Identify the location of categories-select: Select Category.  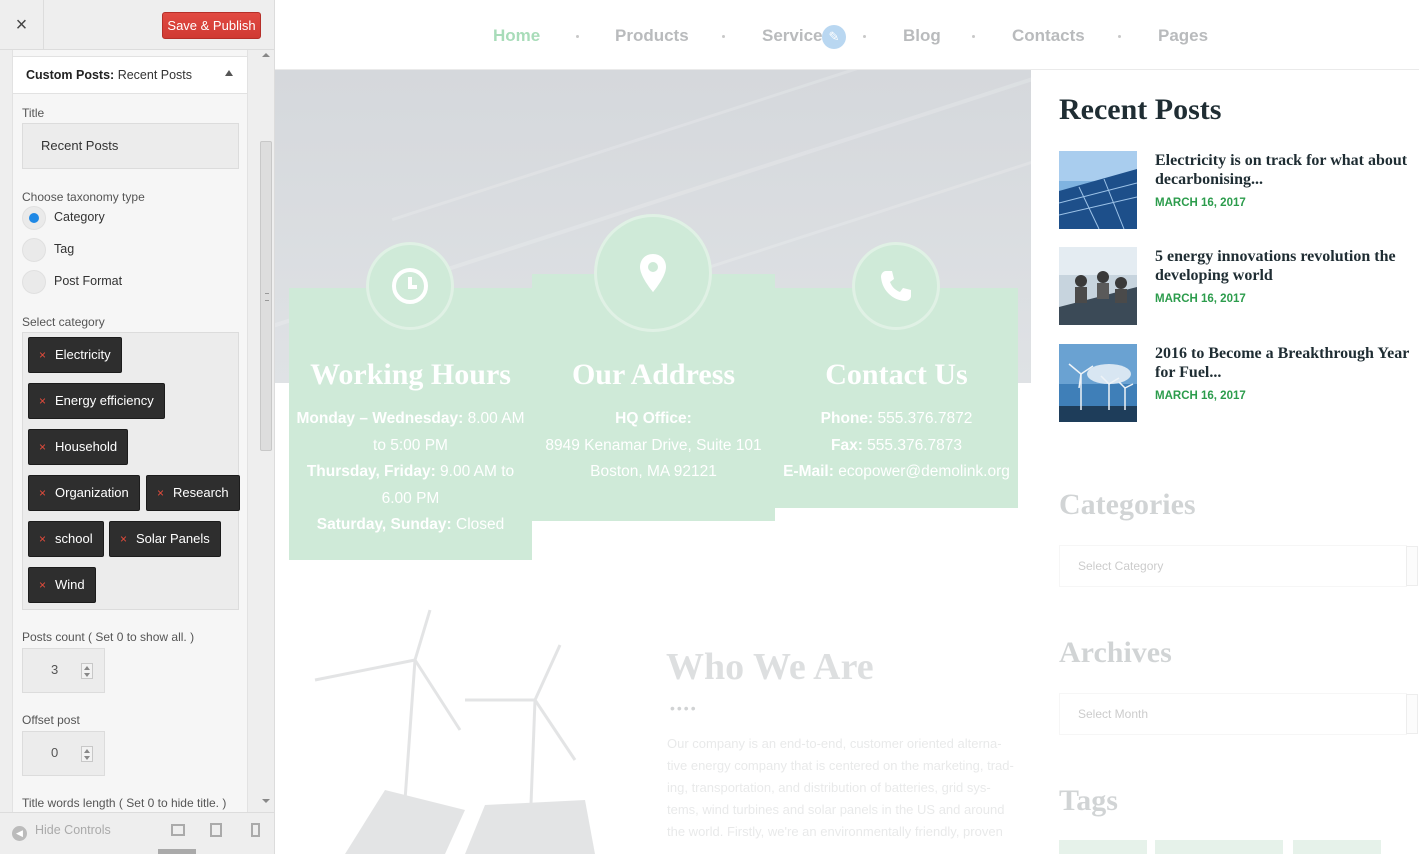
(1238, 566).